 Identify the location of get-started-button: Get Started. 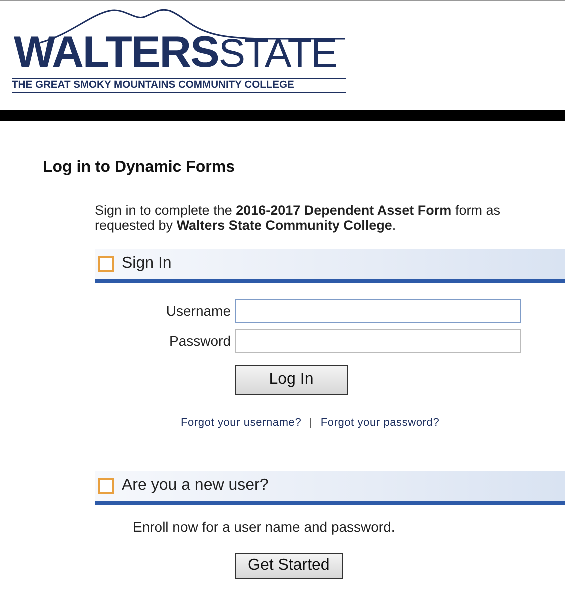
(289, 566).